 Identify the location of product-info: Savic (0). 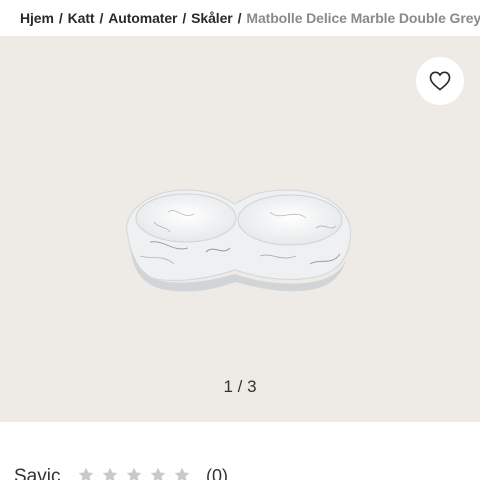
(240, 451).